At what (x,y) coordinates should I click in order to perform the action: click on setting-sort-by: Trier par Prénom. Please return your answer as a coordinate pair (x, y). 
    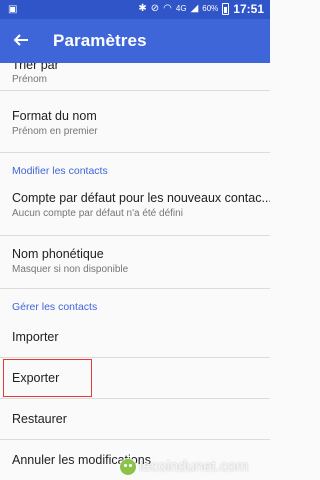
    Looking at the image, I should click on (135, 76).